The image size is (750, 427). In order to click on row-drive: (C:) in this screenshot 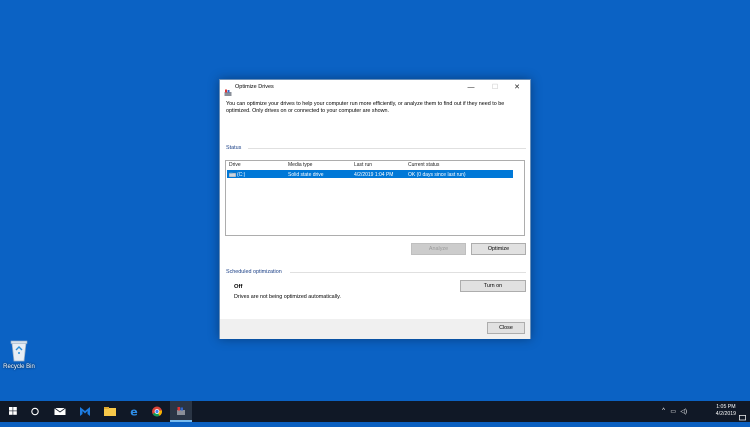, I will do `click(241, 174)`.